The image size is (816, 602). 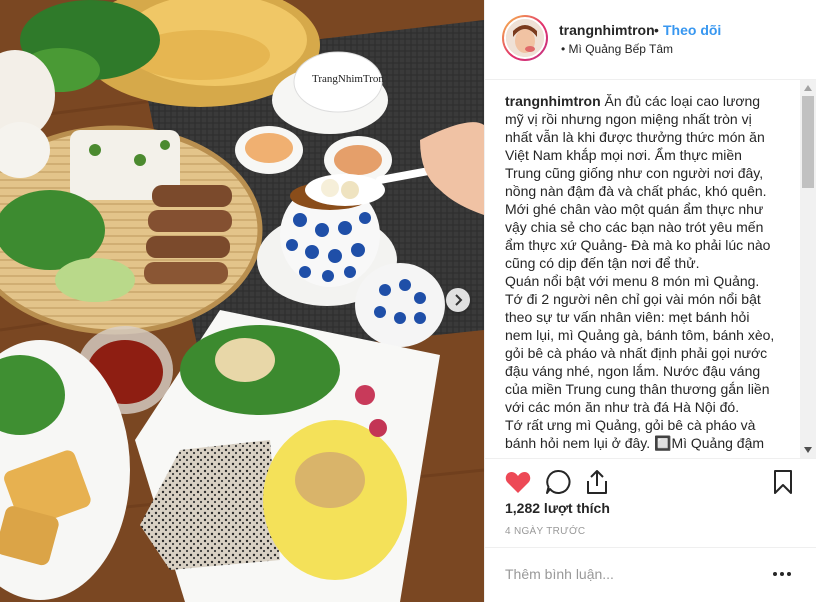 I want to click on like-button, so click(x=518, y=482).